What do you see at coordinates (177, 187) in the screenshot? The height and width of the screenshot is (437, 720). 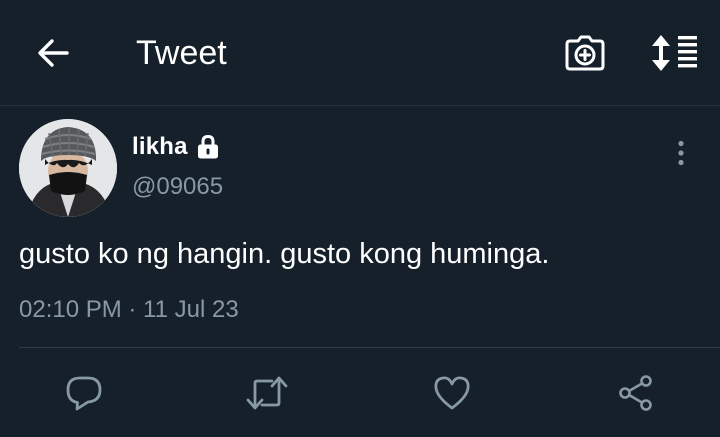 I see `author-handle: @09065` at bounding box center [177, 187].